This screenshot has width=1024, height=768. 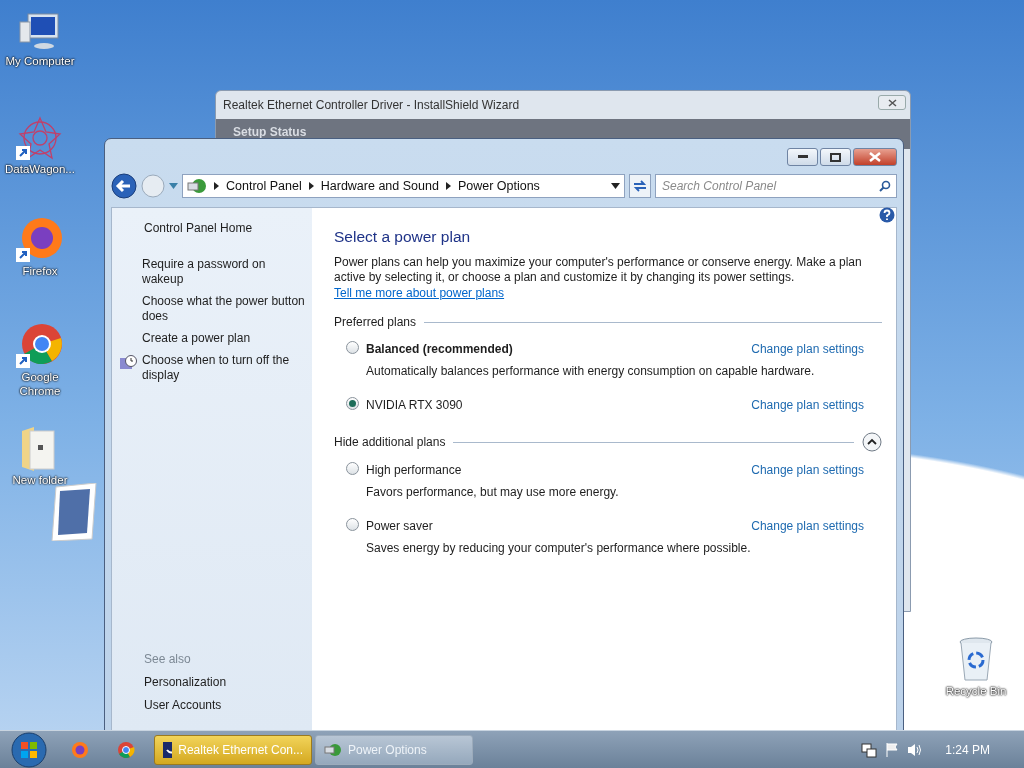 What do you see at coordinates (168, 749) in the screenshot?
I see `installer-icon` at bounding box center [168, 749].